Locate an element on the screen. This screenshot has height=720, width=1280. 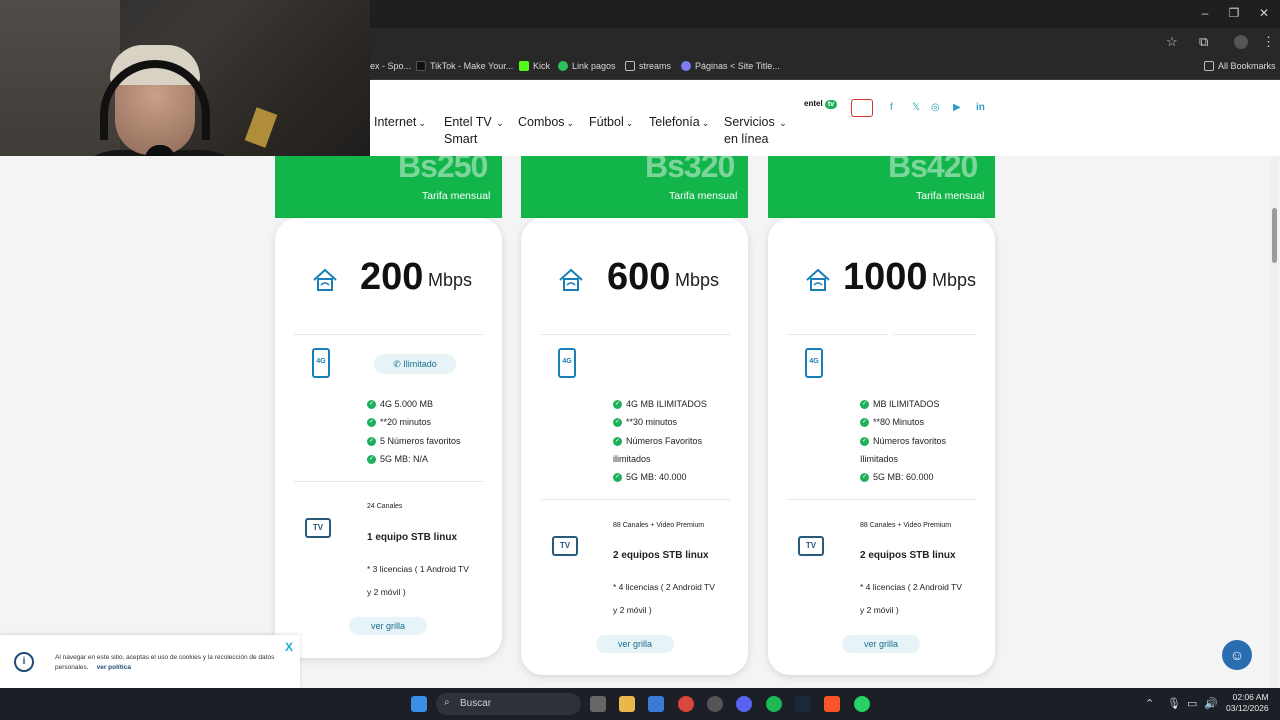
volume-icon: 🔊 is located at coordinates (1211, 703).